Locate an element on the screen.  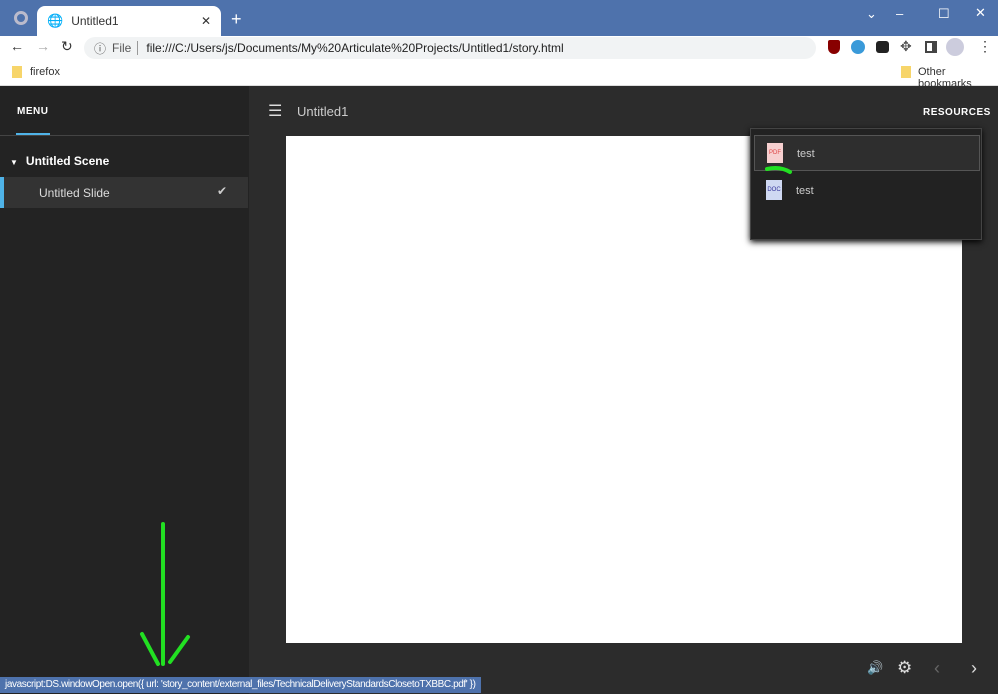
annotation-underline is located at coordinates (778, 170).